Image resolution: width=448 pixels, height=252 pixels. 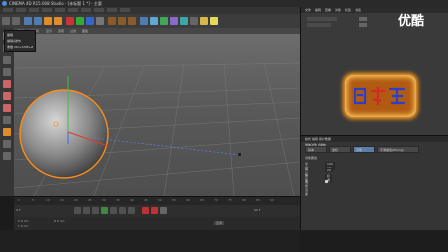 What do you see at coordinates (6, 21) in the screenshot?
I see `undo-icon` at bounding box center [6, 21].